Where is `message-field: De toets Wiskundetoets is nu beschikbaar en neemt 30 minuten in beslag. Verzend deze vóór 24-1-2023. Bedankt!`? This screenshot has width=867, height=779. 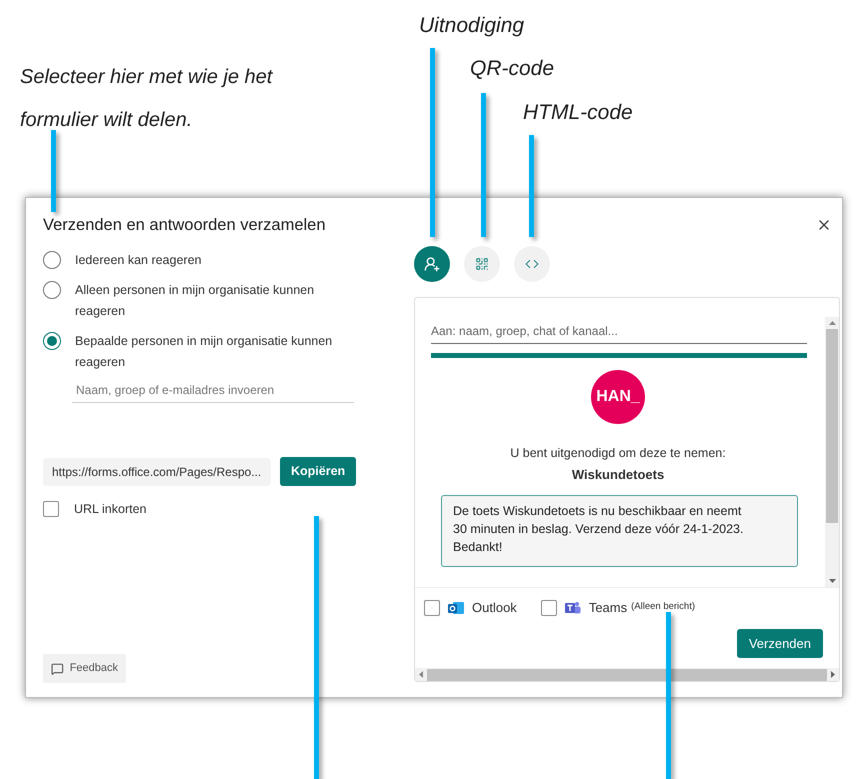
message-field: De toets Wiskundetoets is nu beschikbaar en neemt 30 minuten in beslag. Verzend deze vóór 24-1-2023. Bedankt! is located at coordinates (619, 531).